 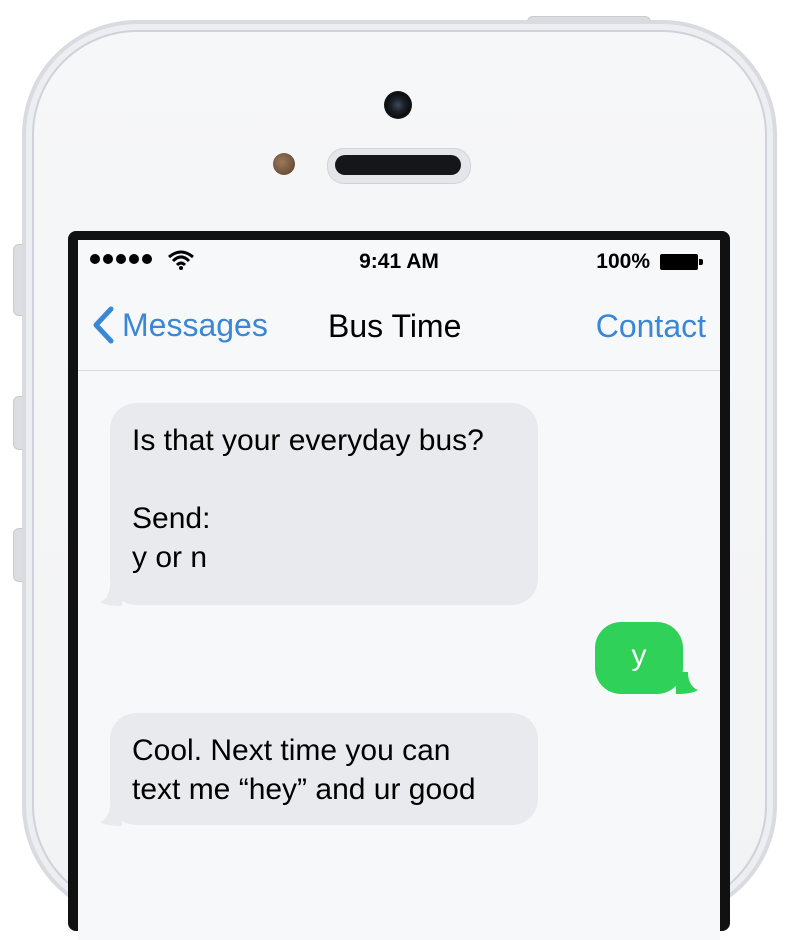 I want to click on earpiece-speaker, so click(x=398, y=165).